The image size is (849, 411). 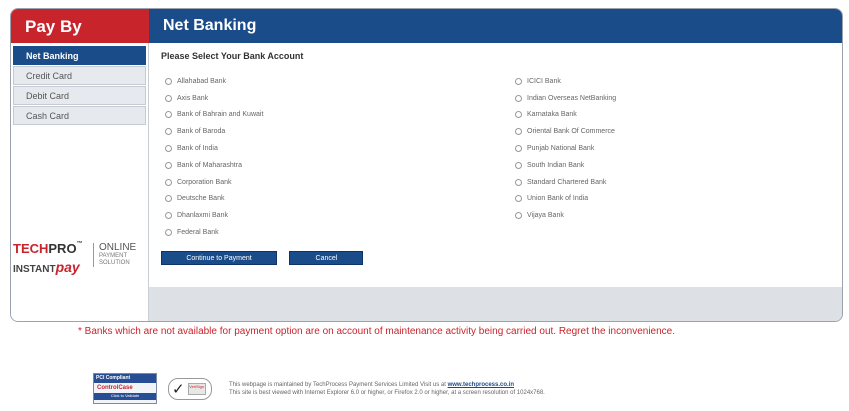 What do you see at coordinates (572, 98) in the screenshot?
I see `bank-label: Indian Overseas NetBanking` at bounding box center [572, 98].